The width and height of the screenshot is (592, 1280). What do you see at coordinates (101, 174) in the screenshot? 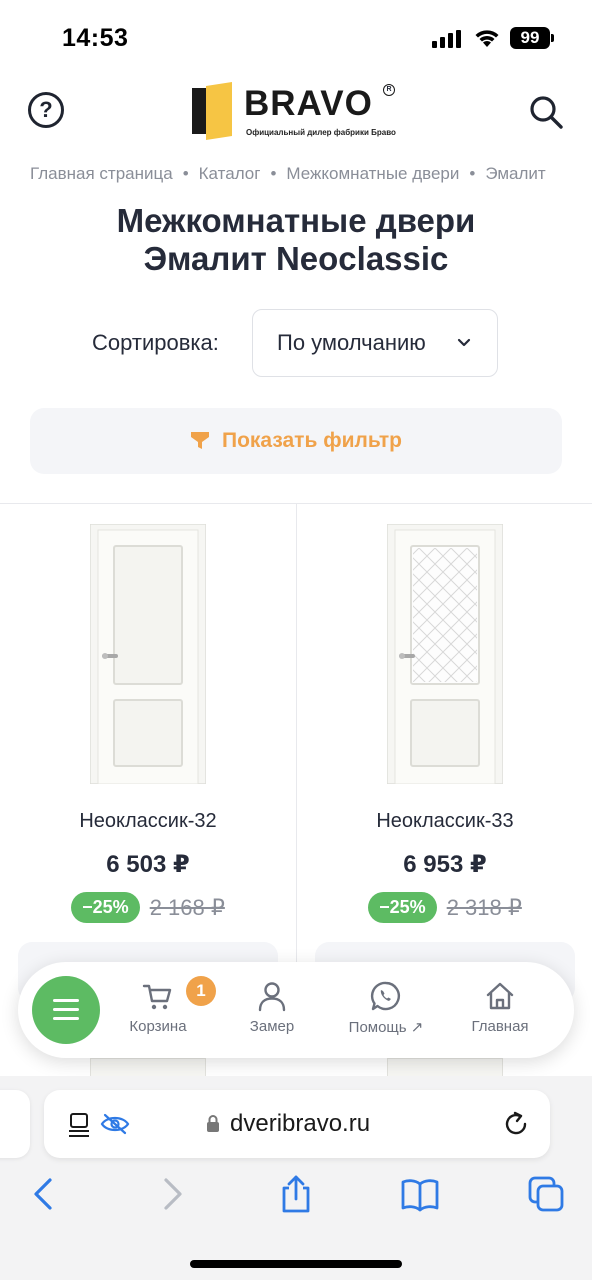
I see `breadcrumb-home: Главная страница` at bounding box center [101, 174].